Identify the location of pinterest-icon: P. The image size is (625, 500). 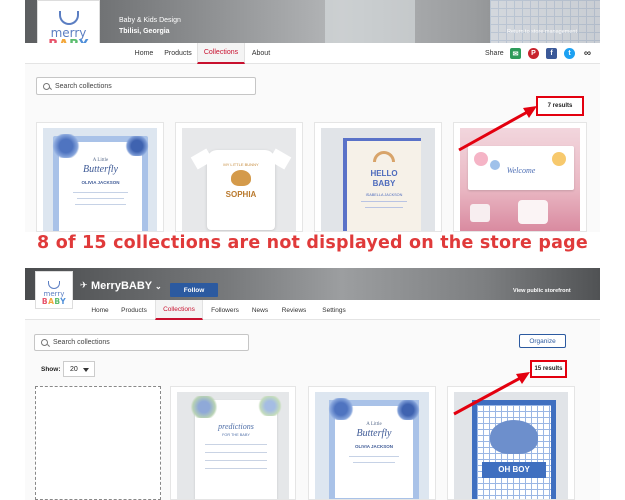
(533, 53).